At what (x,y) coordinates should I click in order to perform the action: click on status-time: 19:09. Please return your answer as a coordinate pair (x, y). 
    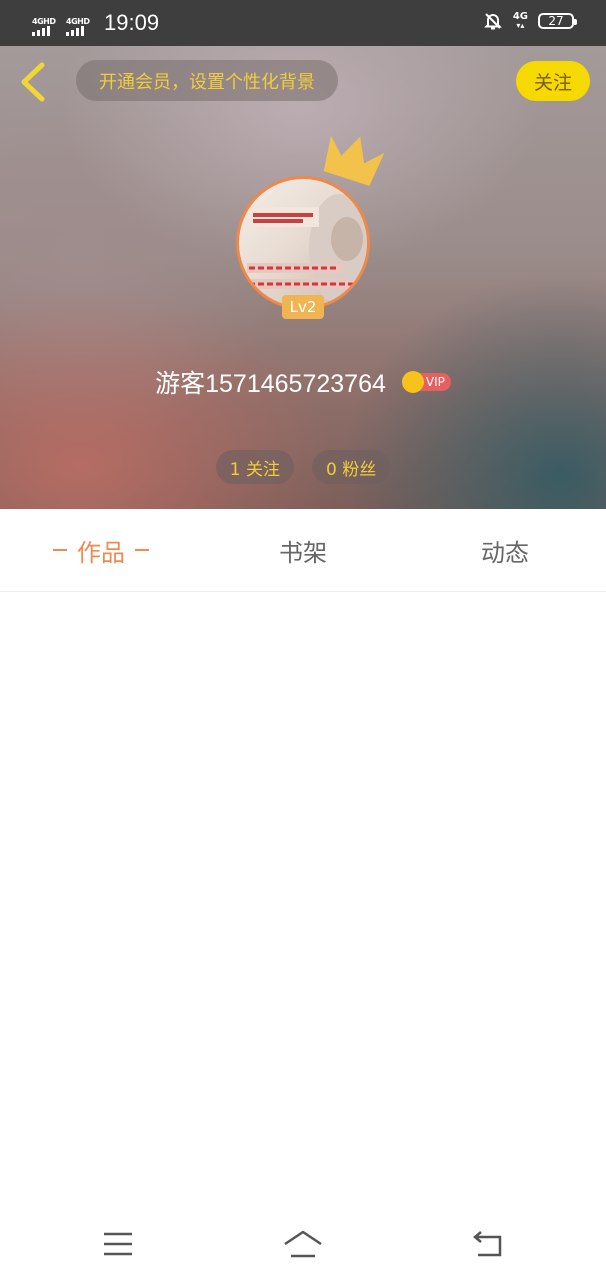
    Looking at the image, I should click on (132, 22).